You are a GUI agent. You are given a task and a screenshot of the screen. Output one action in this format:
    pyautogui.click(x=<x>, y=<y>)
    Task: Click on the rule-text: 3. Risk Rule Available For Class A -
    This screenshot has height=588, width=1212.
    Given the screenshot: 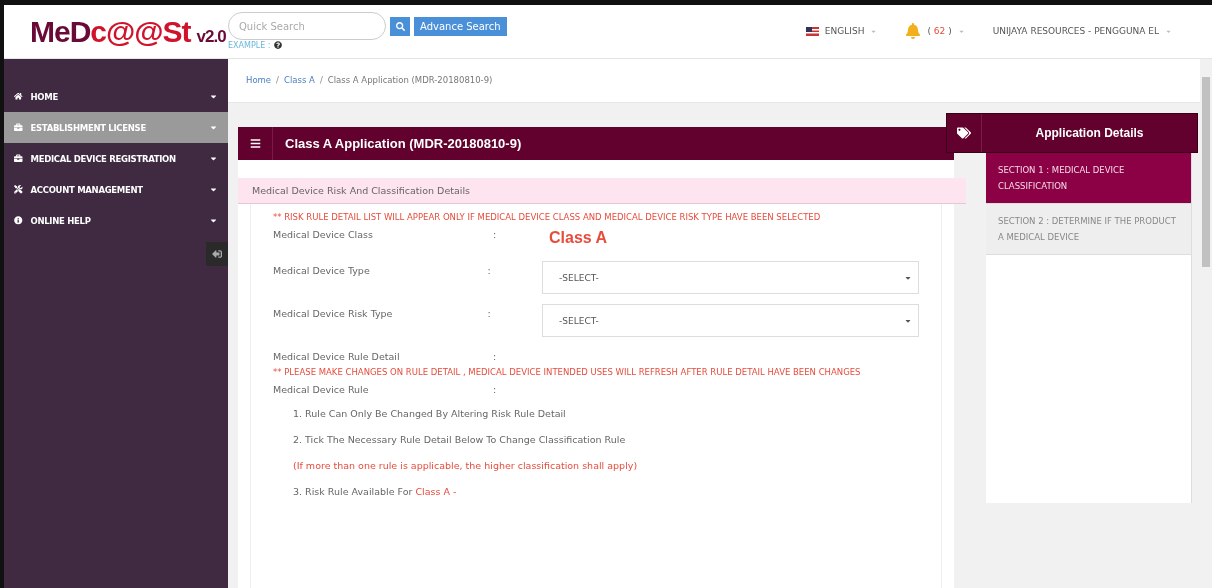 What is the action you would take?
    pyautogui.click(x=375, y=491)
    